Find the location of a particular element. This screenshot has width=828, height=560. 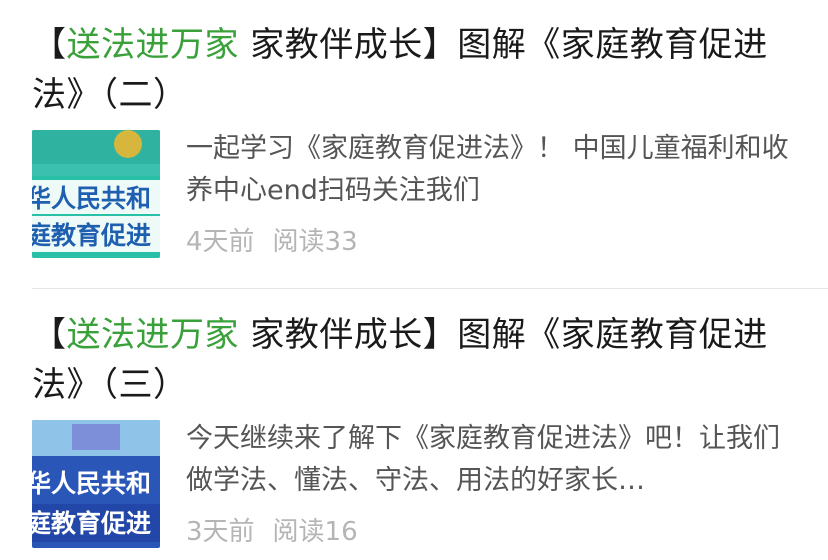

article-meta: 3天前 阅读16 is located at coordinates (272, 532).